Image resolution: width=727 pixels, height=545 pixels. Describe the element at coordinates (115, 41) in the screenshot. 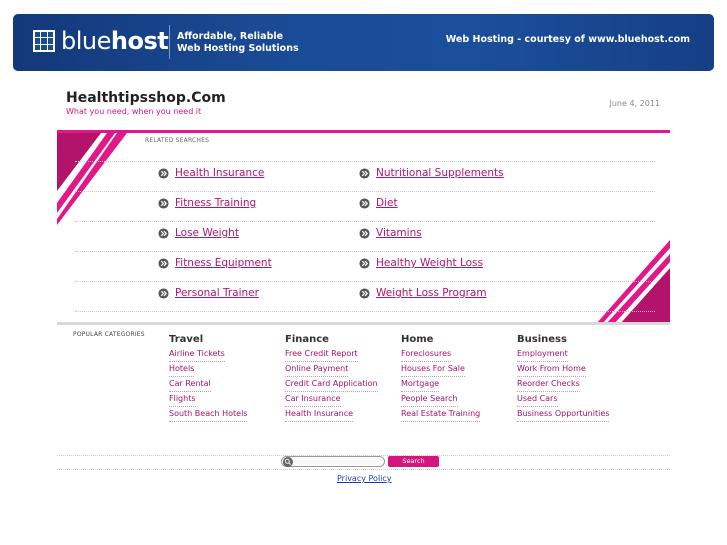

I see `bluehost-wordmark: bluehost` at that location.